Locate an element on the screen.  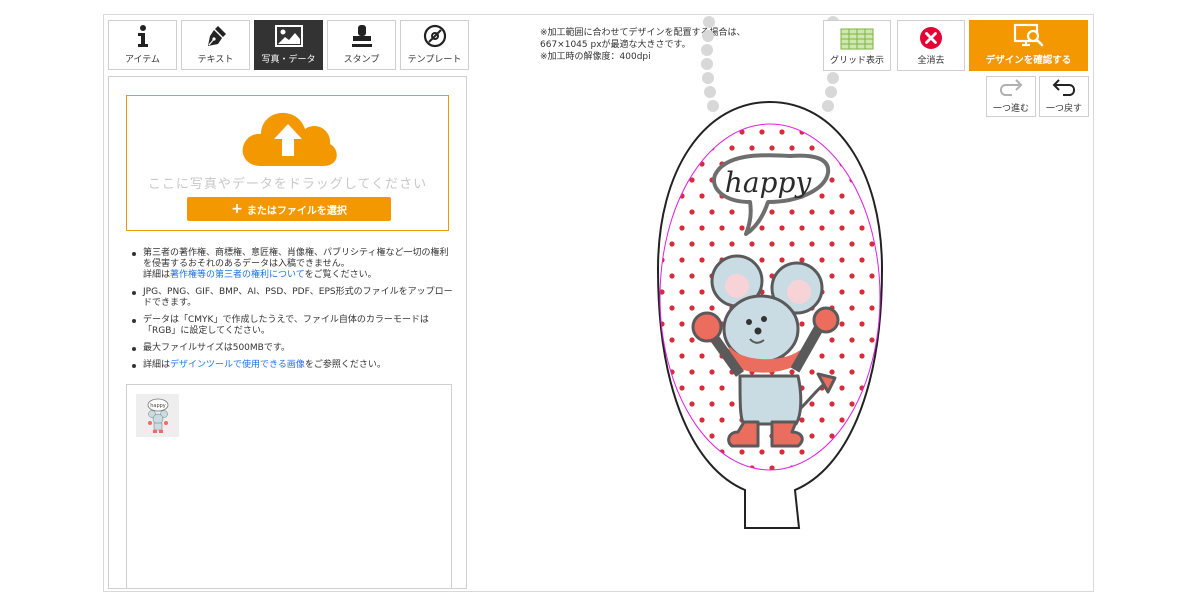
undo-button: 一つ戻す is located at coordinates (1064, 96).